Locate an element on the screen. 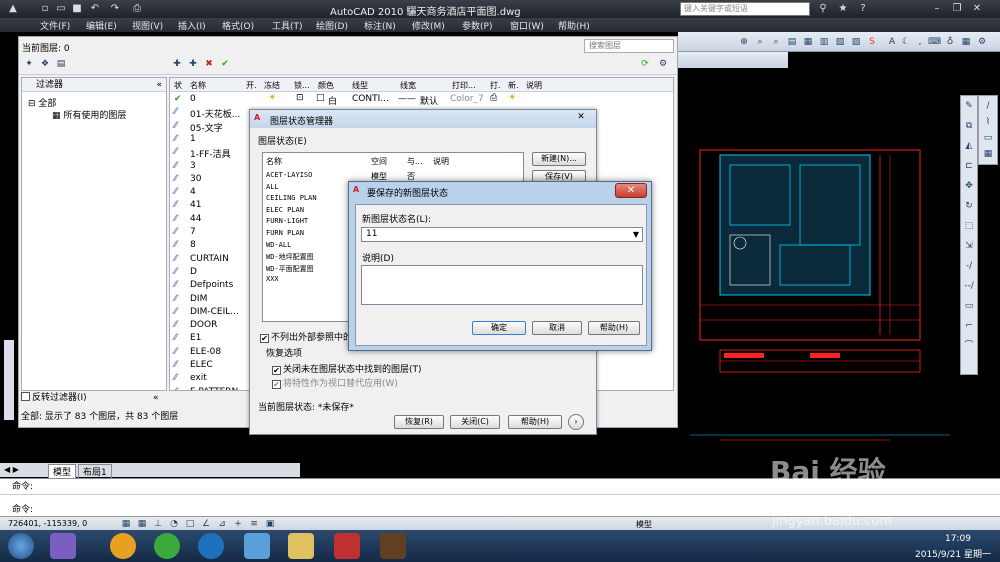 The height and width of the screenshot is (562, 1000). command-input-line: 命令: is located at coordinates (500, 505).